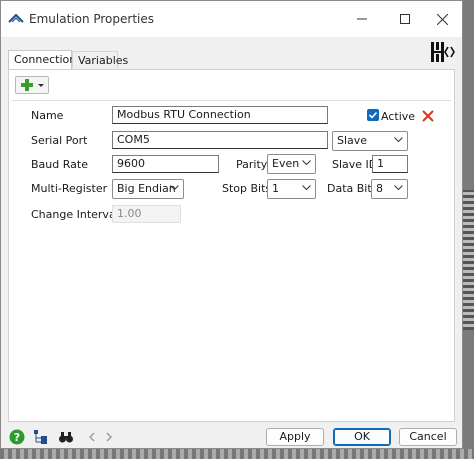  I want to click on apply-button: Apply, so click(295, 437).